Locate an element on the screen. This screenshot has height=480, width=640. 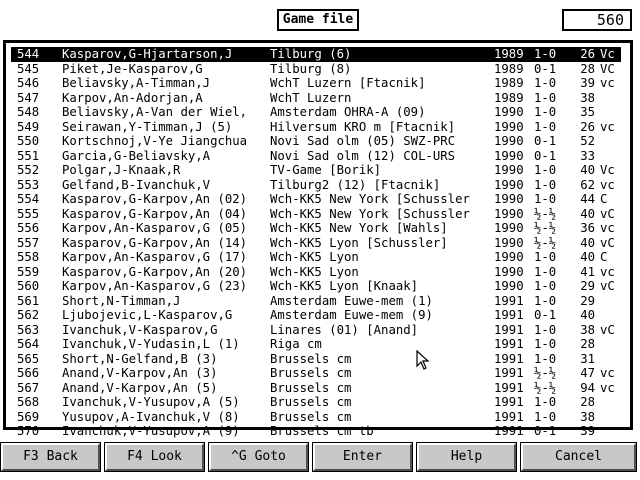
game-event: Wch-KK5 Lyon is located at coordinates (314, 257).